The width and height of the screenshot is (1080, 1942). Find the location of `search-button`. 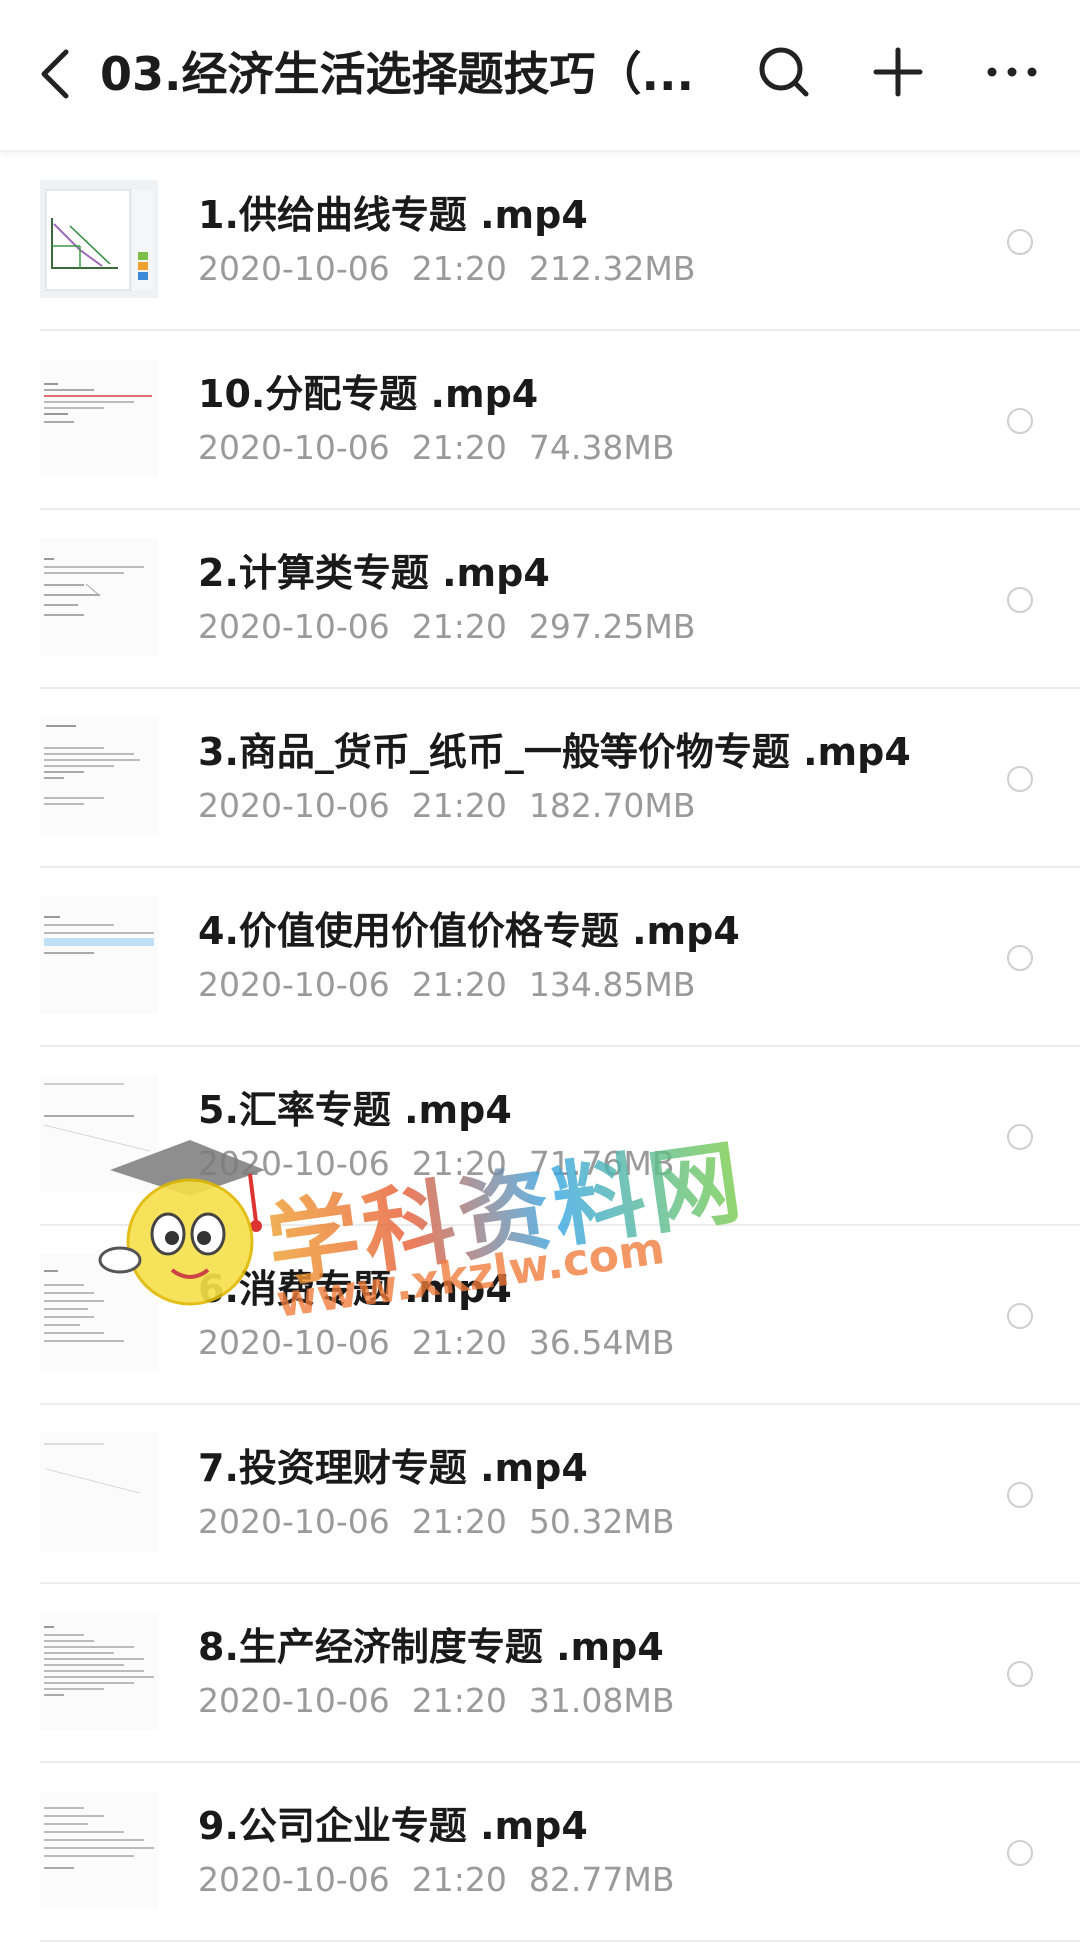

search-button is located at coordinates (784, 72).